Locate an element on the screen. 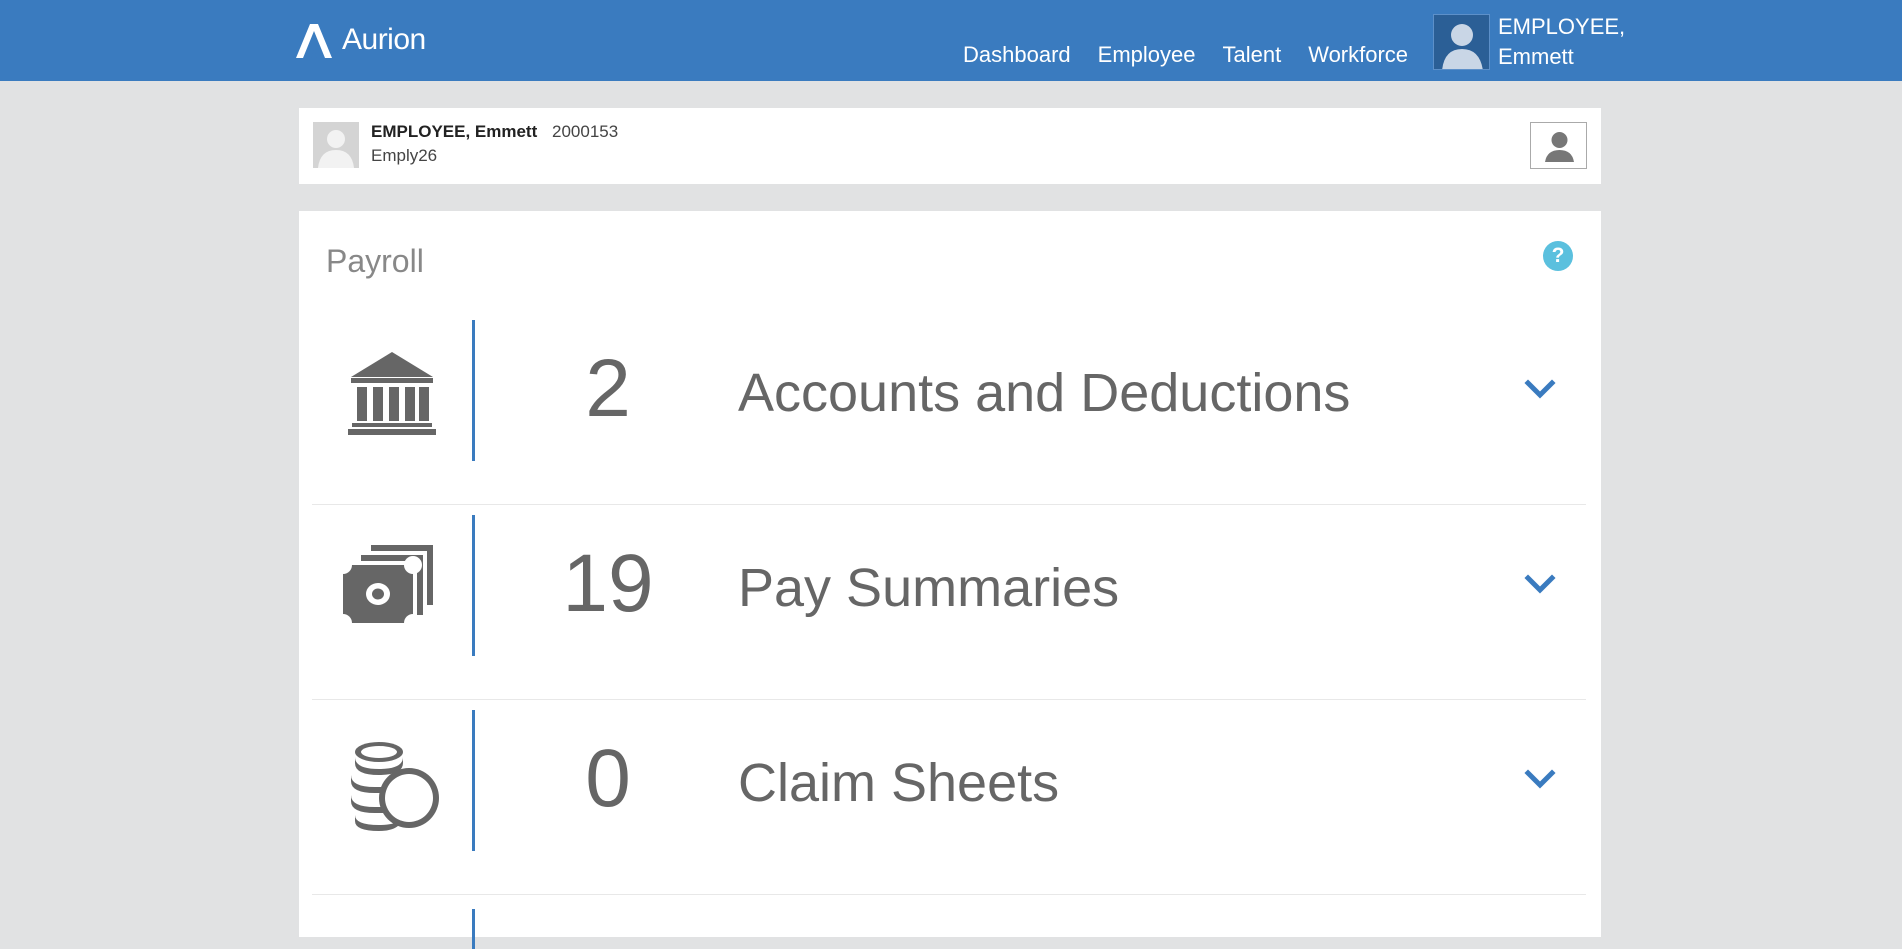  panel-title: Payroll is located at coordinates (375, 261).